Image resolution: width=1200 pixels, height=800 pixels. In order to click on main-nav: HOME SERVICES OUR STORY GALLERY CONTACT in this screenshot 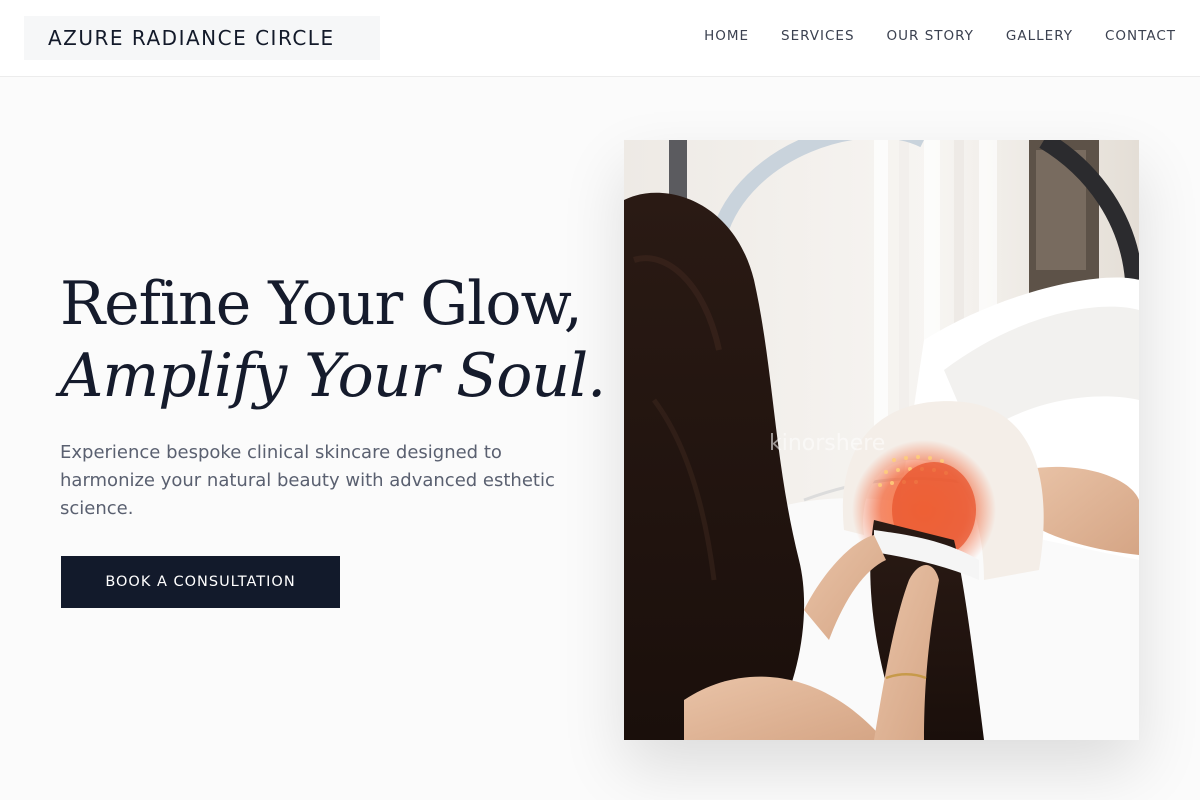, I will do `click(940, 36)`.